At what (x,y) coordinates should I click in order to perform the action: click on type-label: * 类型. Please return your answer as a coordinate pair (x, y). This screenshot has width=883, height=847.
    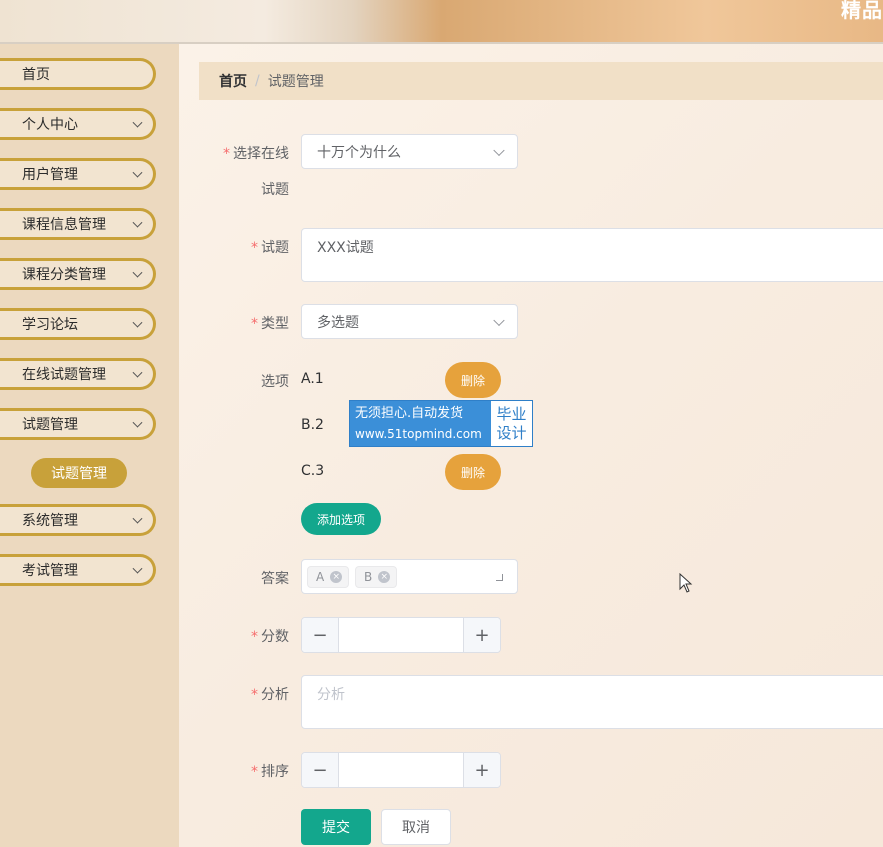
    Looking at the image, I should click on (244, 323).